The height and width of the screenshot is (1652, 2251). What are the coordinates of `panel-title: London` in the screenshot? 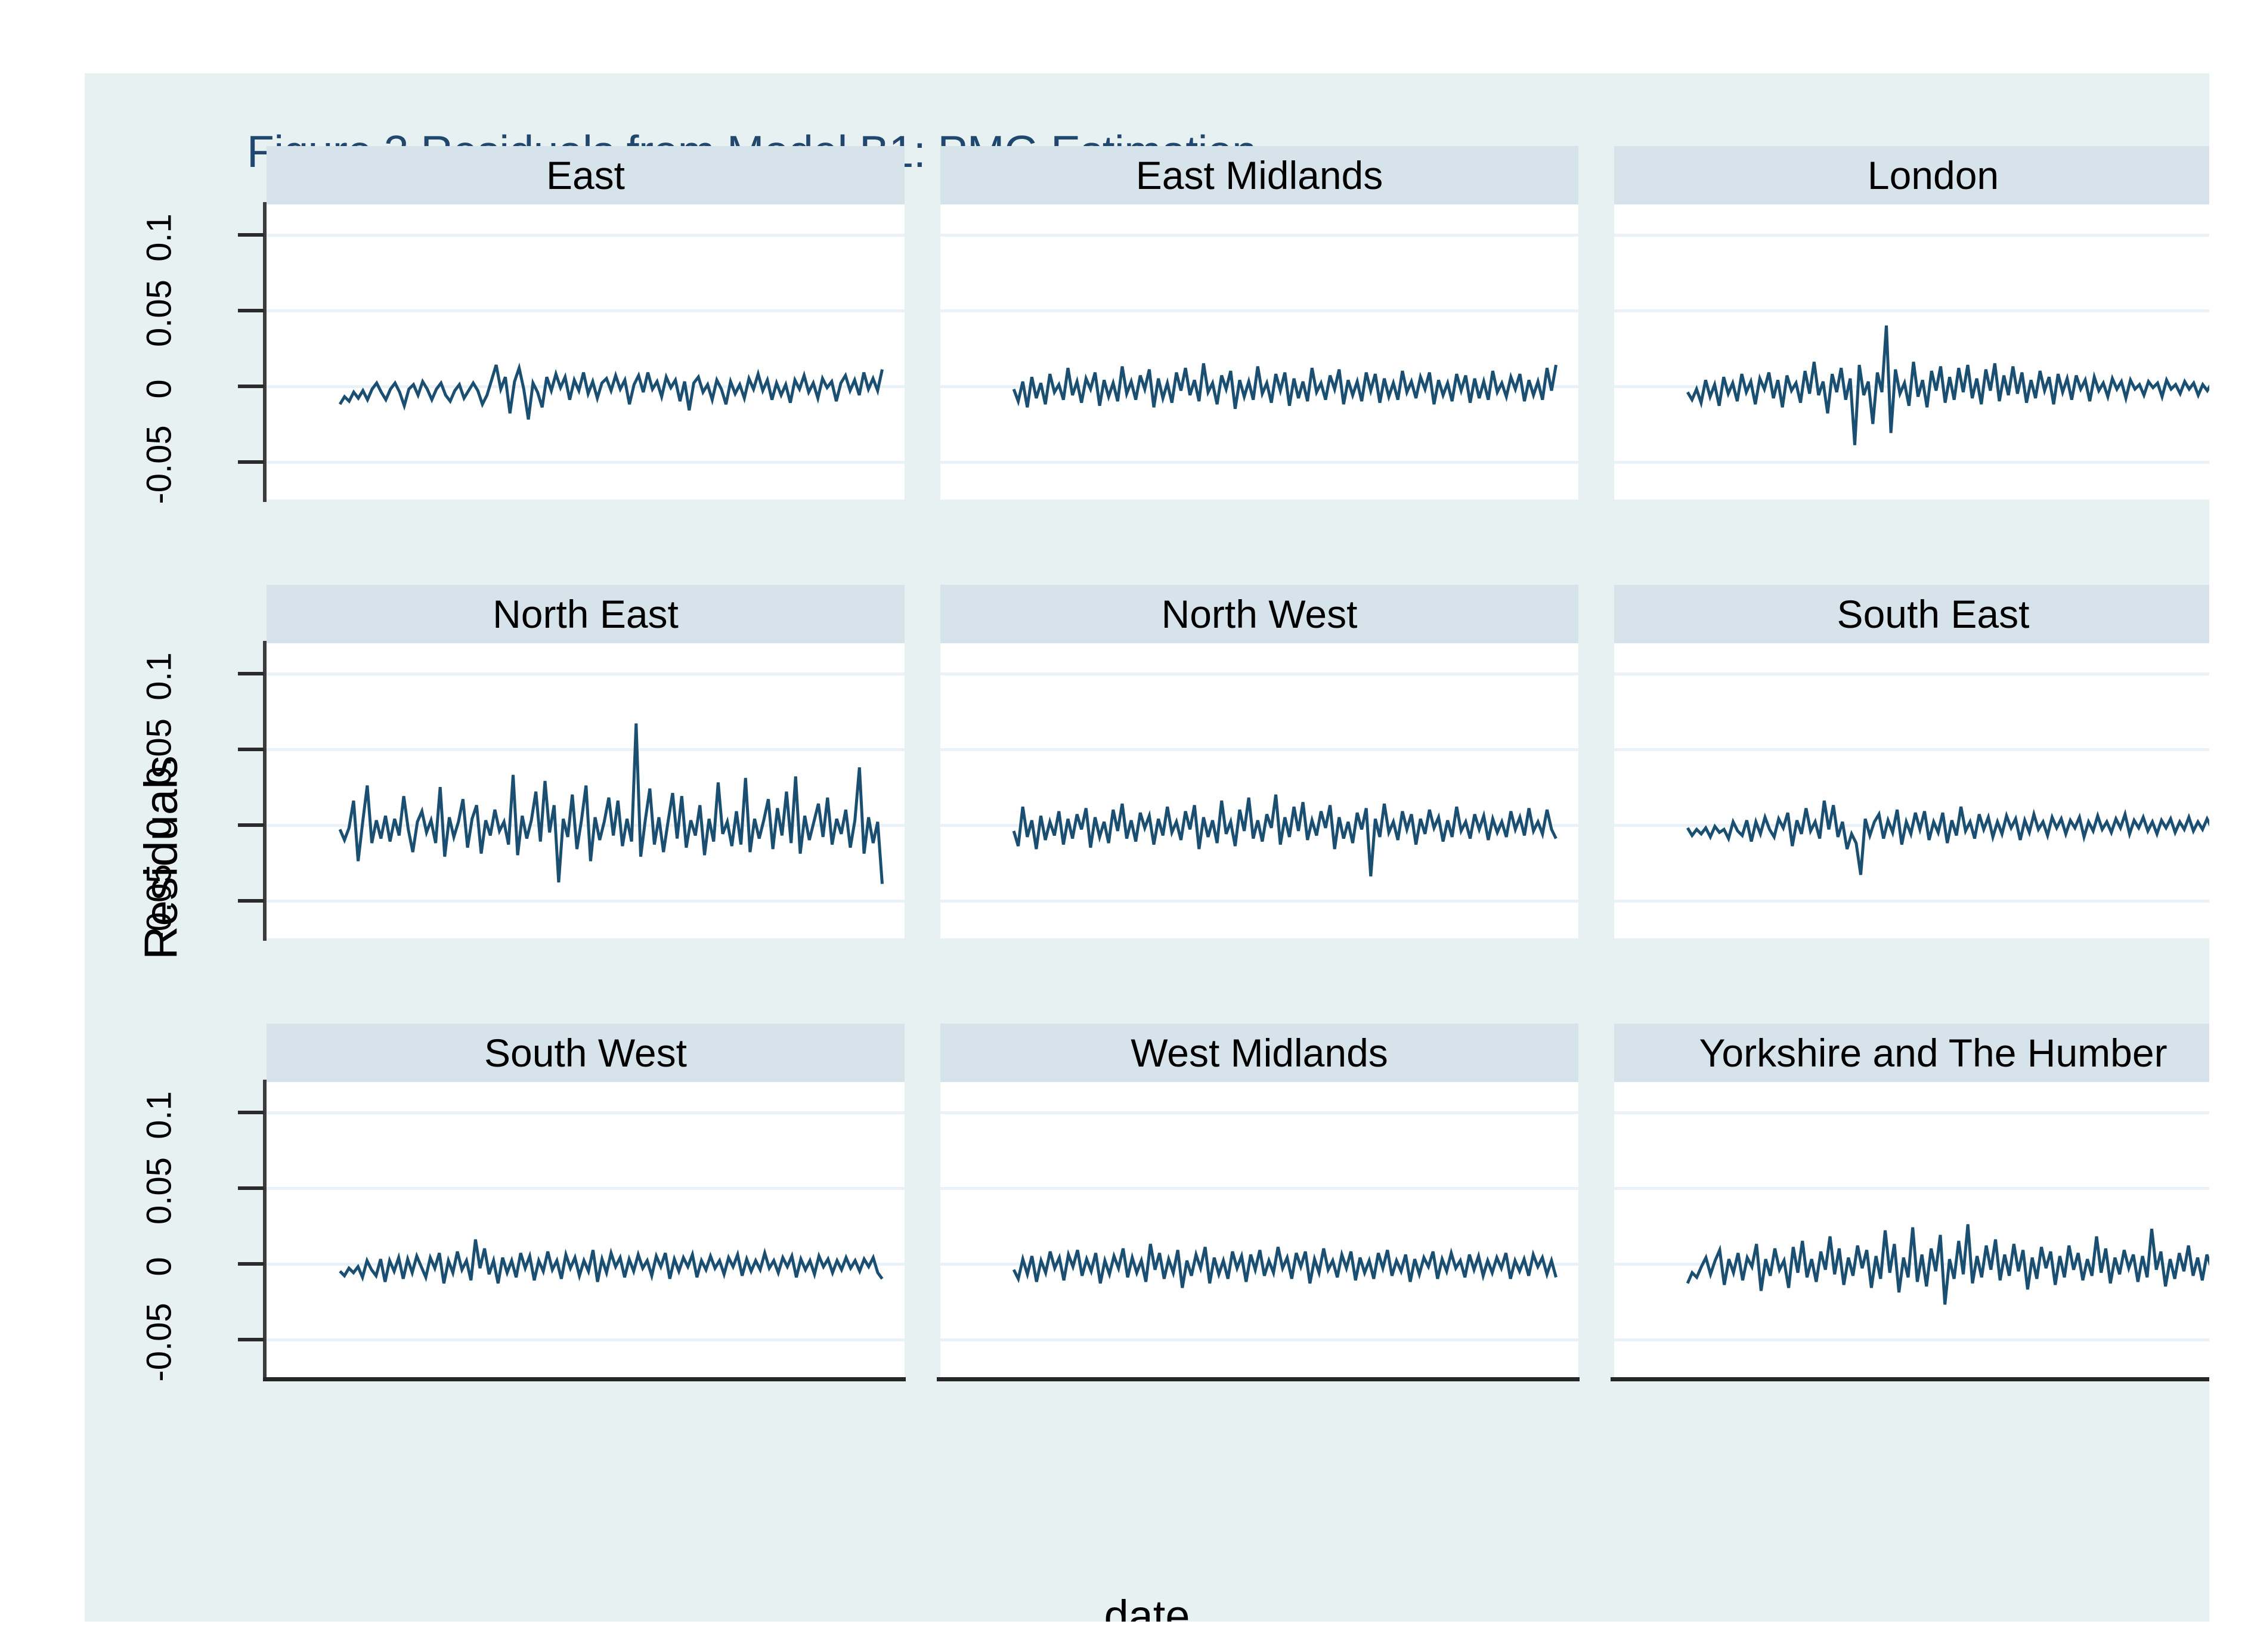 It's located at (1911, 175).